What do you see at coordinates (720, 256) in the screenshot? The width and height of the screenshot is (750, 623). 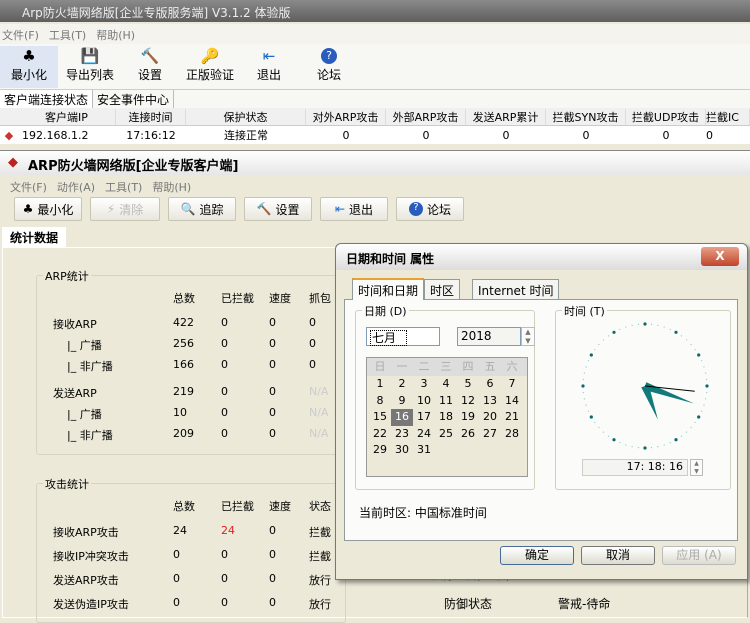 I see `close-button: X` at bounding box center [720, 256].